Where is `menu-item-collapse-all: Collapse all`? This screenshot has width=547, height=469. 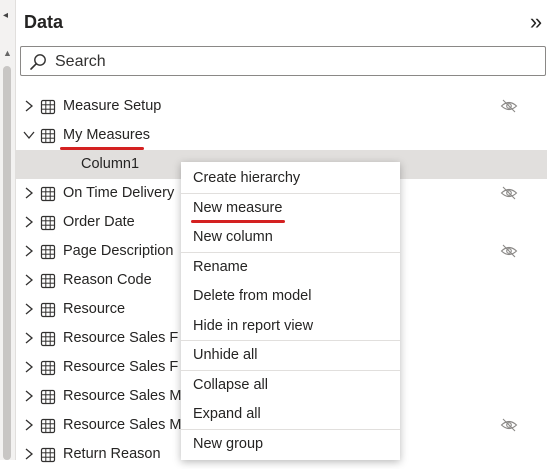 menu-item-collapse-all: Collapse all is located at coordinates (290, 385).